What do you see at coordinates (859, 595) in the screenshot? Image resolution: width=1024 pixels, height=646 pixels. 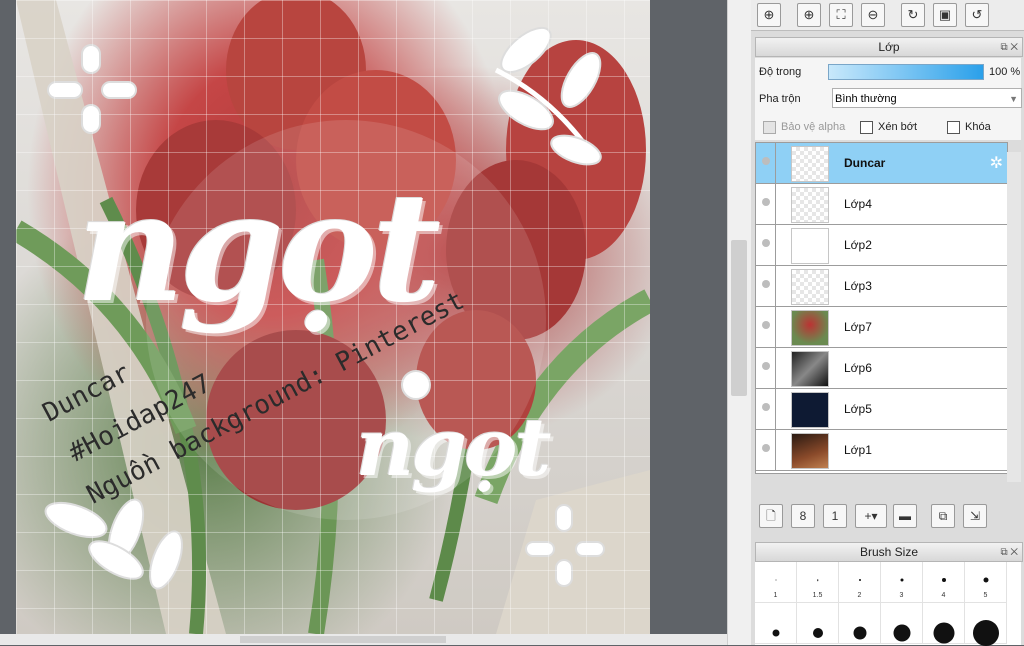 I see `brush-size-label: 2` at bounding box center [859, 595].